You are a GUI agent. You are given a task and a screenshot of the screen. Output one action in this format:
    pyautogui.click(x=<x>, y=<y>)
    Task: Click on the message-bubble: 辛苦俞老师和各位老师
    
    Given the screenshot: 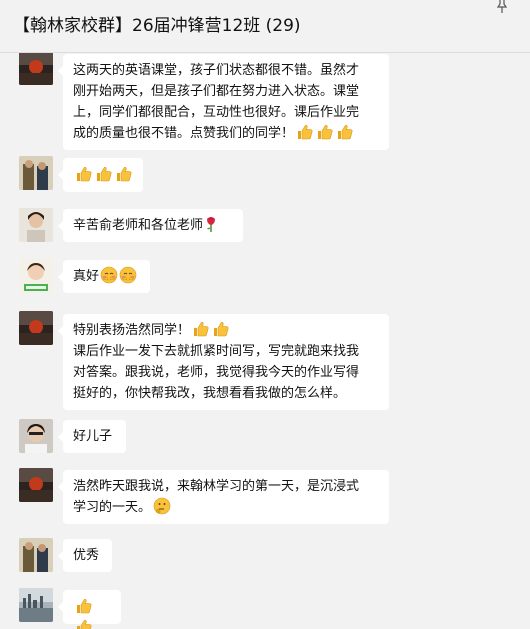 What is the action you would take?
    pyautogui.click(x=150, y=225)
    